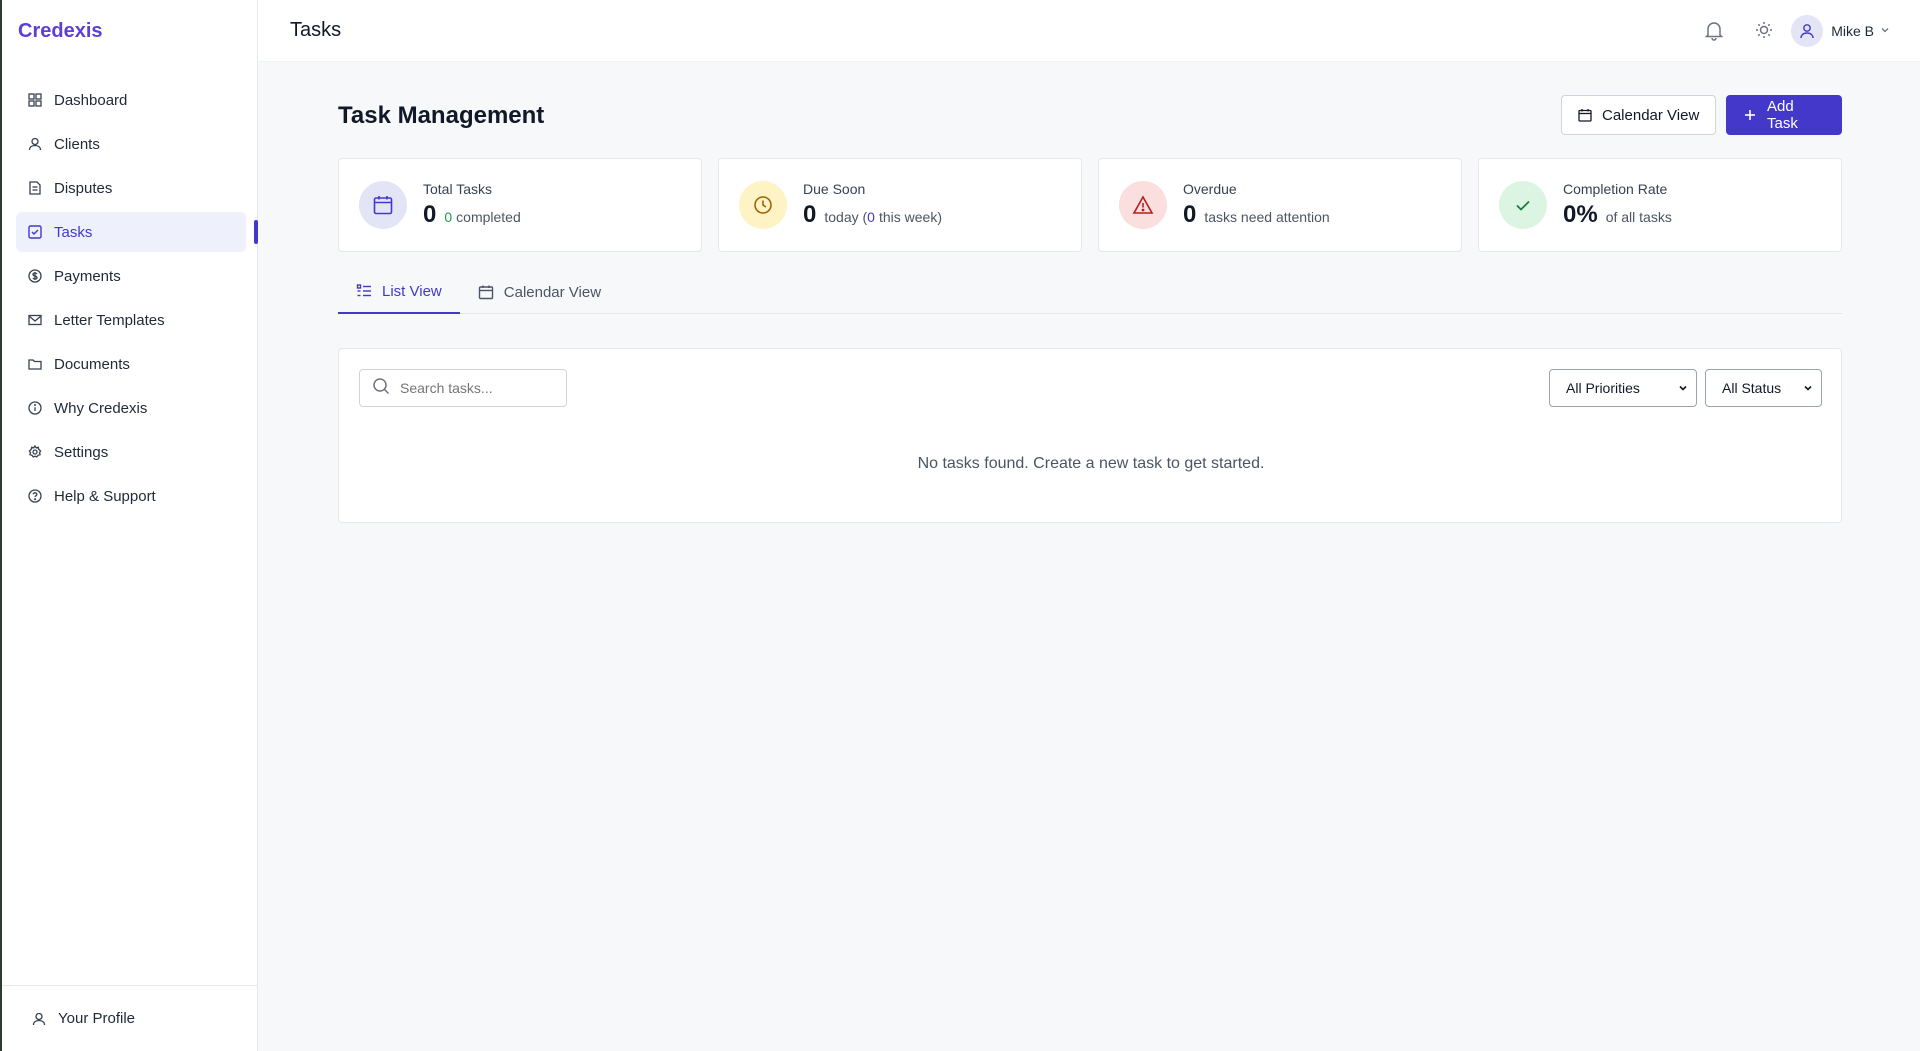 The width and height of the screenshot is (1920, 1051). What do you see at coordinates (131, 144) in the screenshot?
I see `sidebar-item-clients: Clients` at bounding box center [131, 144].